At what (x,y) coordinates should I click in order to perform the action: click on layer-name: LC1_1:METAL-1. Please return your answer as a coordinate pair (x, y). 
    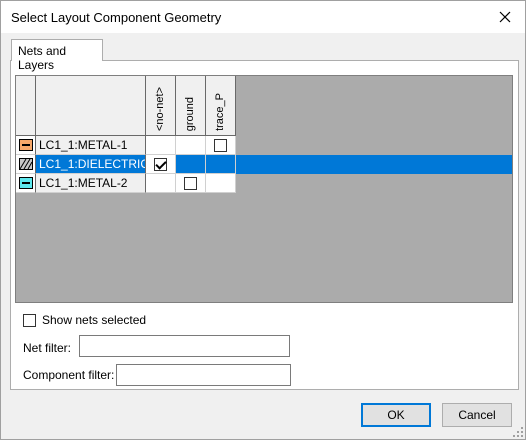
    Looking at the image, I should click on (91, 145).